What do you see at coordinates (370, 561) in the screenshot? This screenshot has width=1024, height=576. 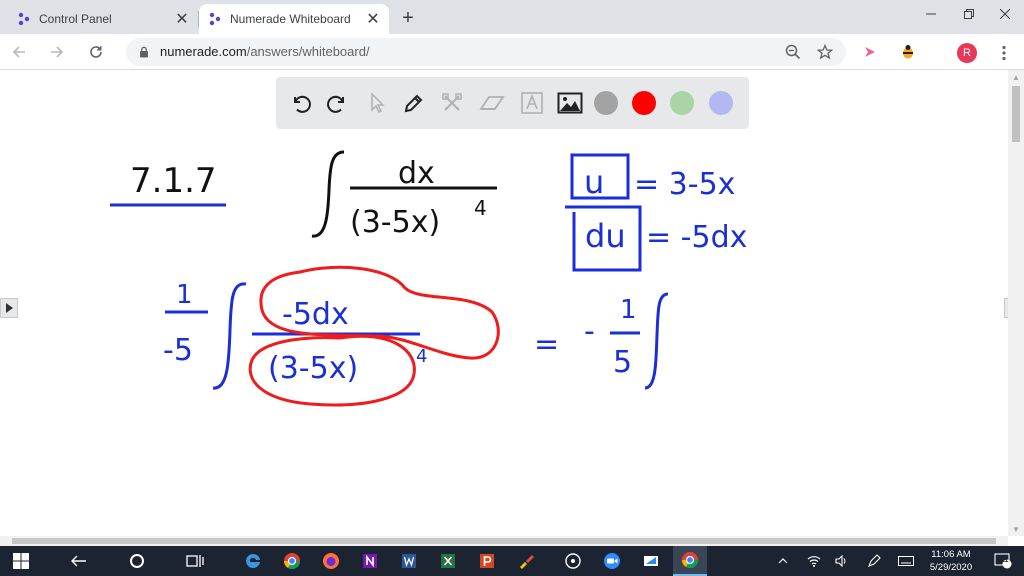 I see `onenote-app-button` at bounding box center [370, 561].